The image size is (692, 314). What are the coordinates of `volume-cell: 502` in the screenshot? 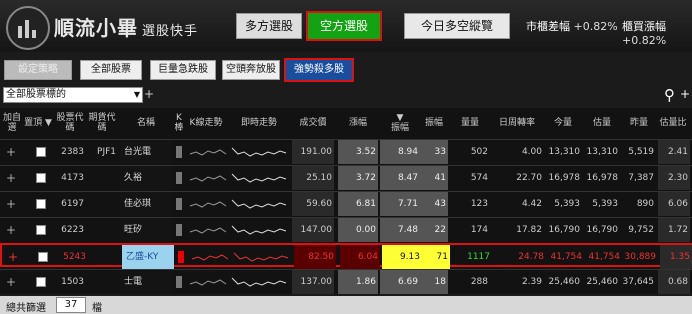 It's located at (479, 152).